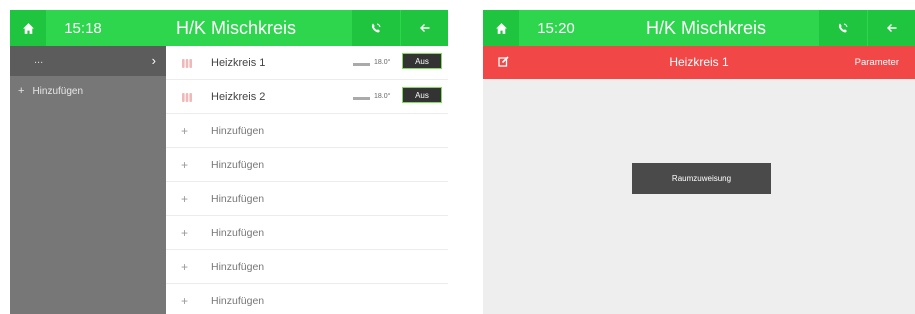 The width and height of the screenshot is (915, 314). I want to click on circuit-title: Heizkreis 1, so click(699, 62).